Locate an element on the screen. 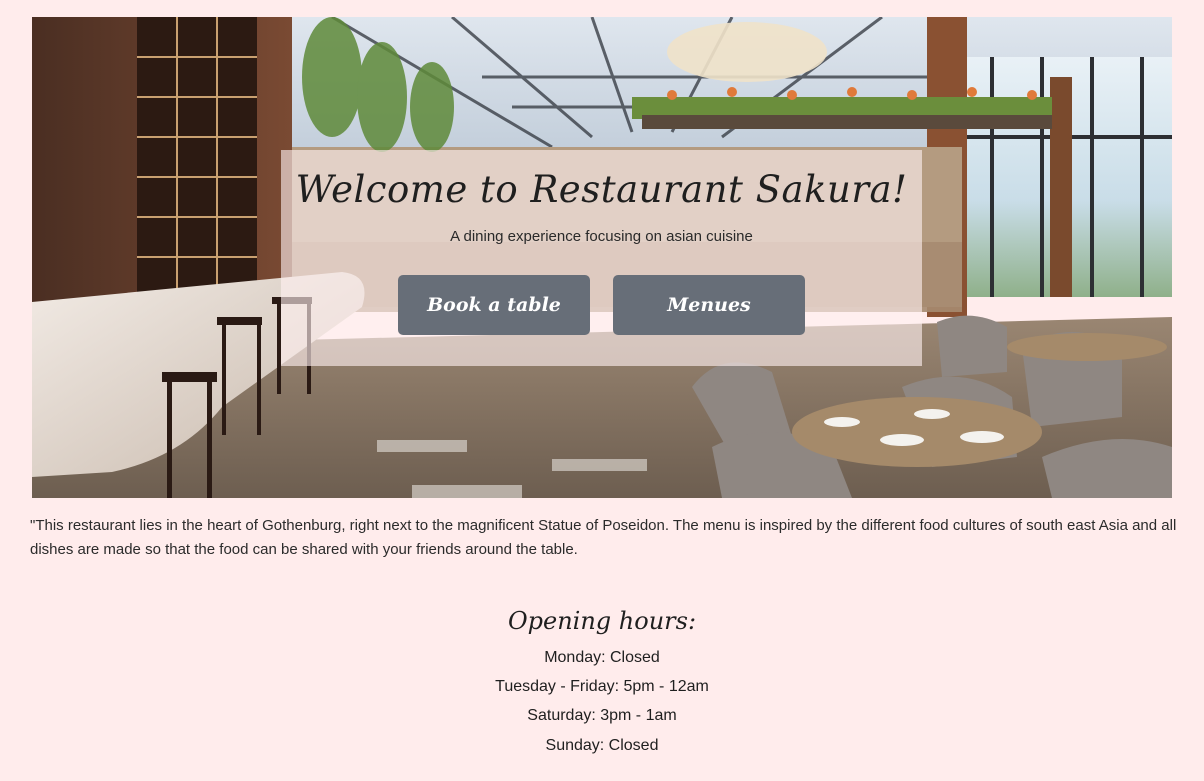 The image size is (1204, 781). opening-hours-title: Opening hours: is located at coordinates (602, 621).